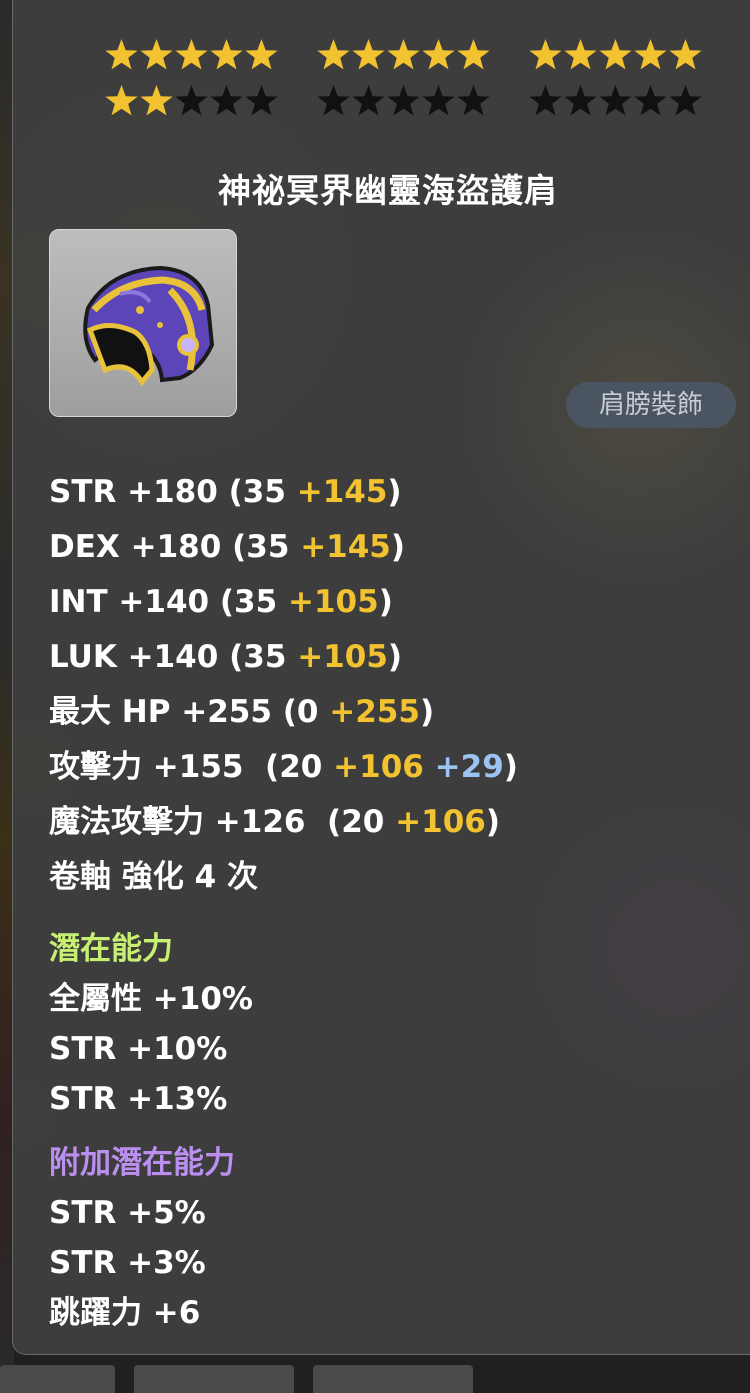 The image size is (750, 1393). What do you see at coordinates (151, 999) in the screenshot?
I see `potential-line-1: 全屬性 +10%` at bounding box center [151, 999].